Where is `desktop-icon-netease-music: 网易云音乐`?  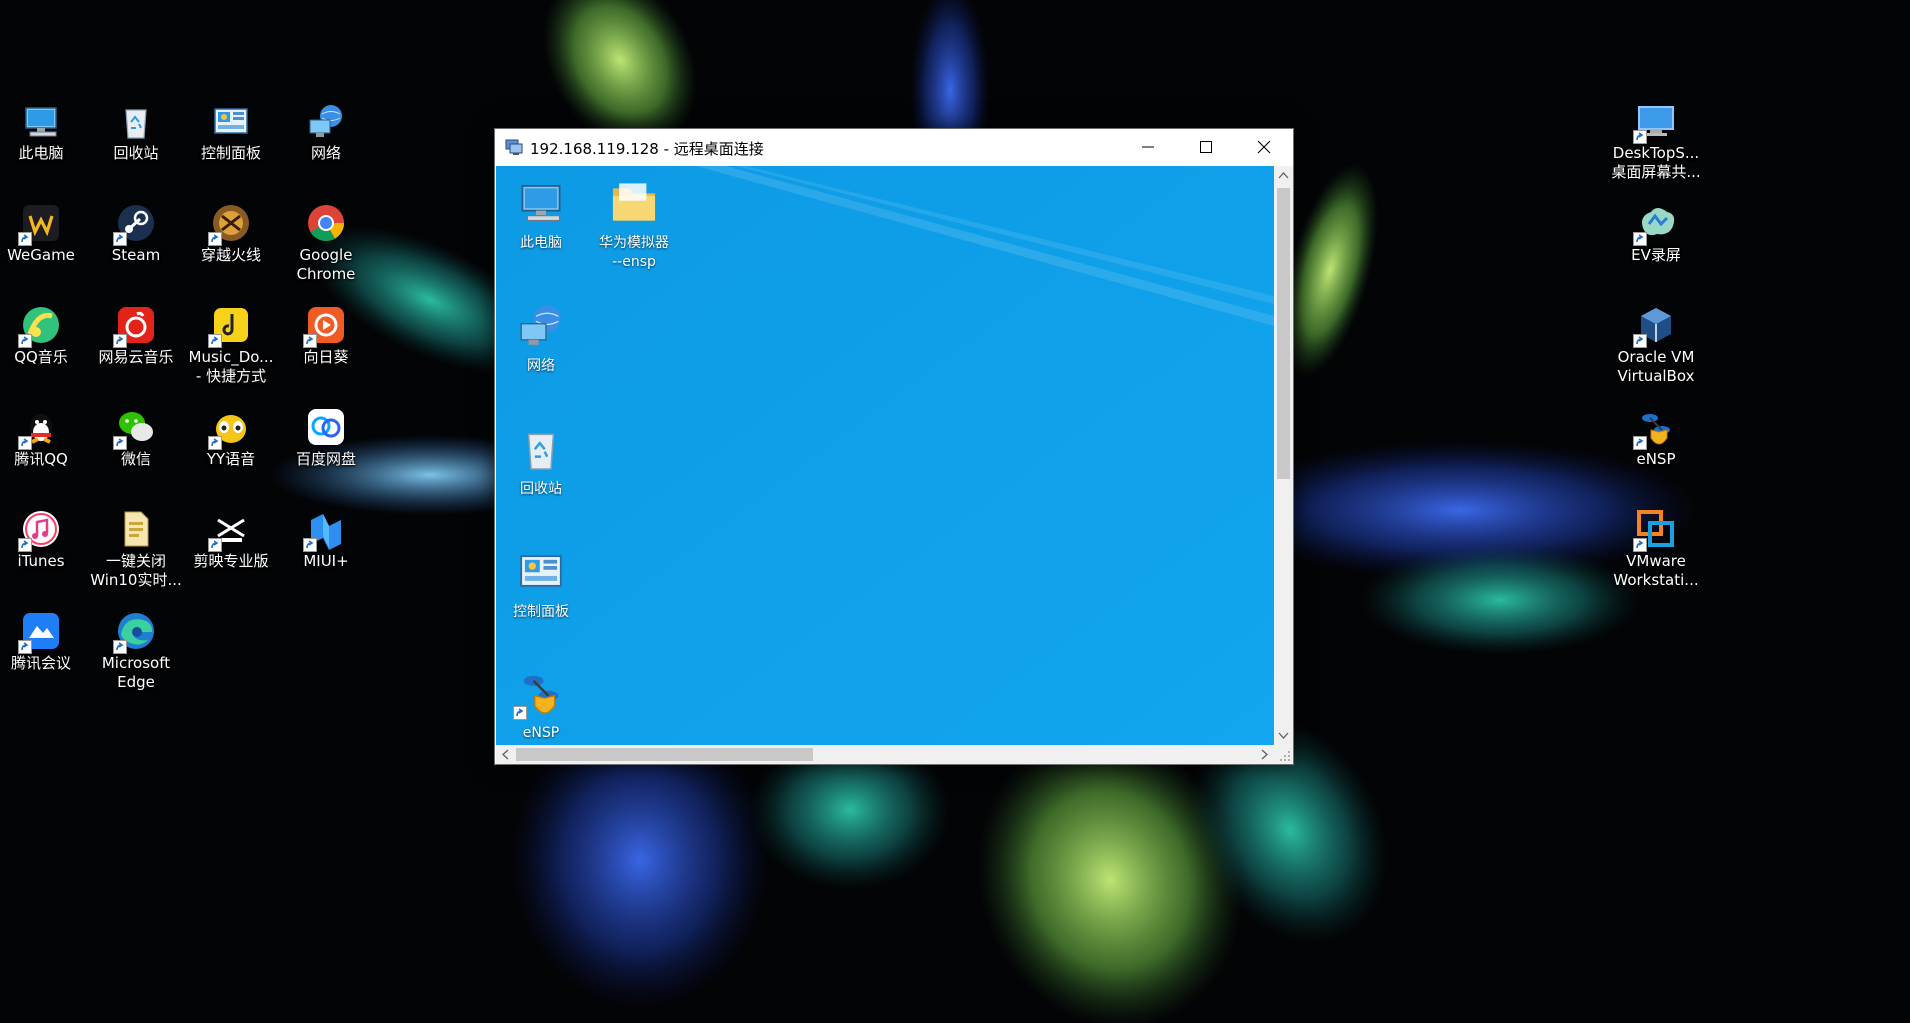
desktop-icon-netease-music: 网易云音乐 is located at coordinates (136, 335).